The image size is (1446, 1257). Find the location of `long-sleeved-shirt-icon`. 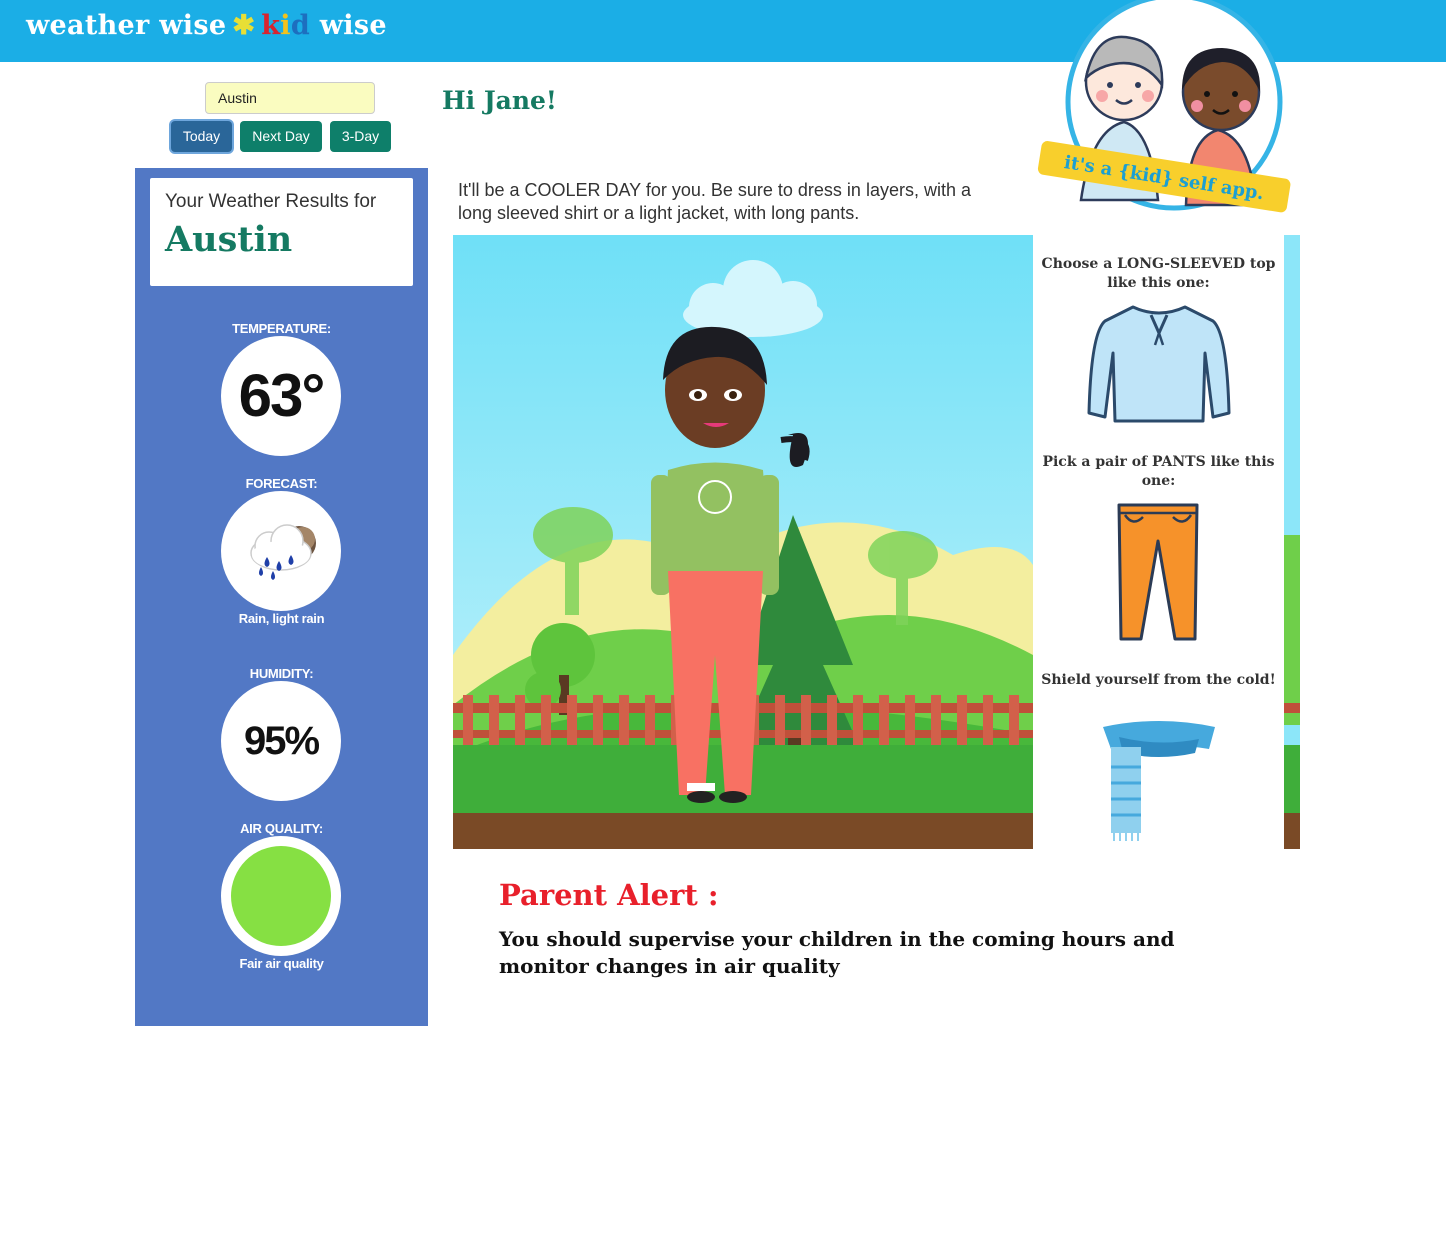

long-sleeved-shirt-icon is located at coordinates (1159, 364).